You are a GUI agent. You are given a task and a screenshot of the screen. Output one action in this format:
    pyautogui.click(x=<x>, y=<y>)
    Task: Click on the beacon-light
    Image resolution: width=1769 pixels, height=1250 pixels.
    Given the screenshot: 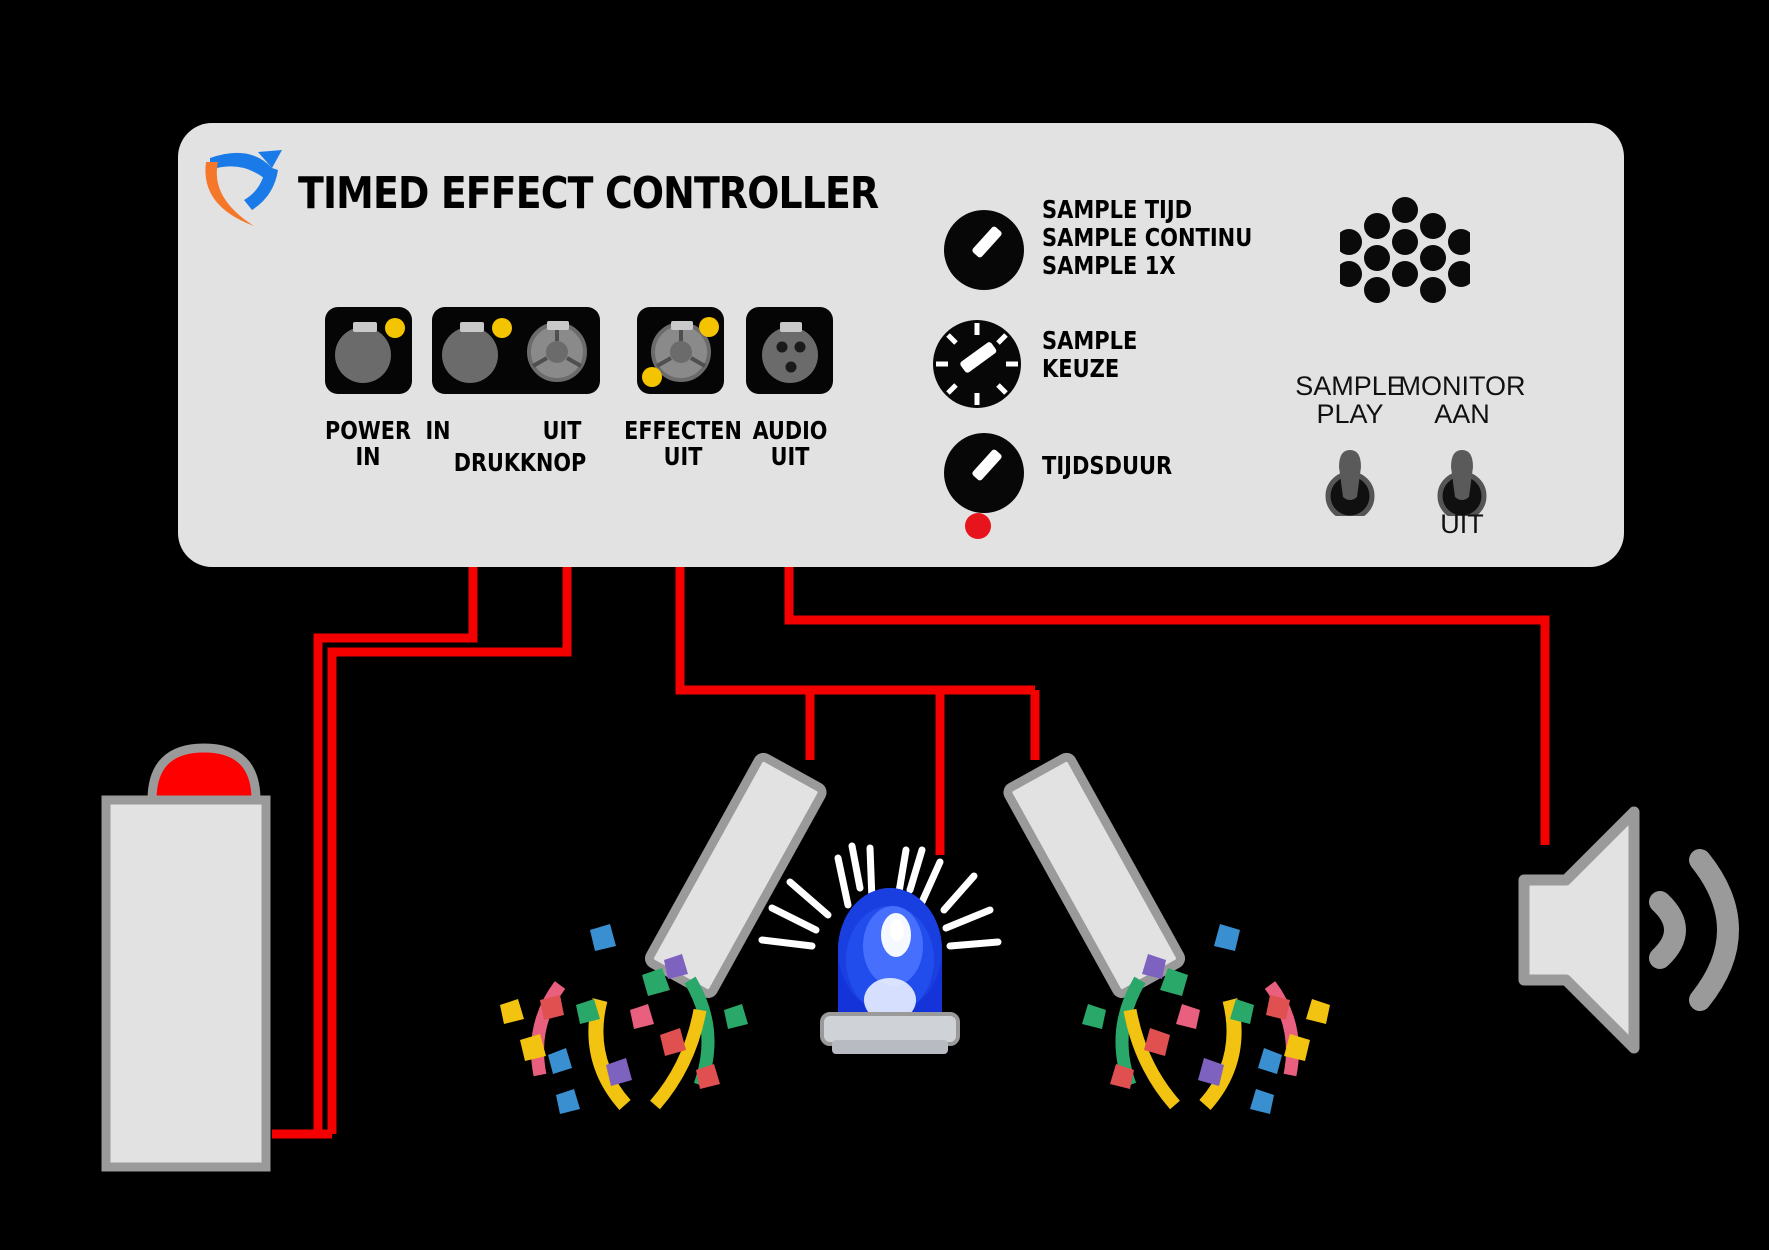 What is the action you would take?
    pyautogui.click(x=880, y=948)
    